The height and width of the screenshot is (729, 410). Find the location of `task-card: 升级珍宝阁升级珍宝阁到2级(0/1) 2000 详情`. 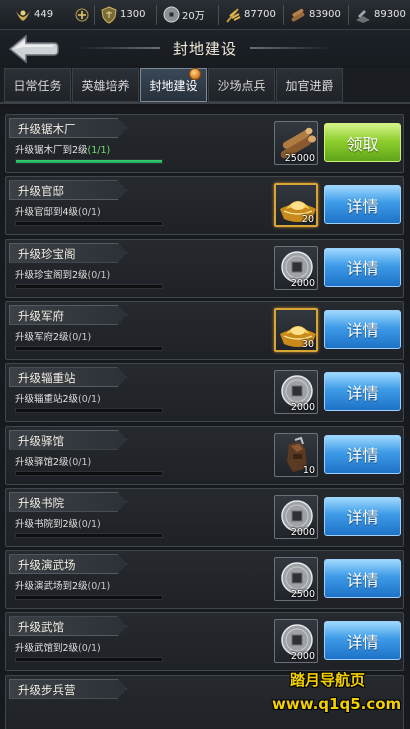

task-card: 升级珍宝阁升级珍宝阁到2级(0/1) 2000 详情 is located at coordinates (204, 268).